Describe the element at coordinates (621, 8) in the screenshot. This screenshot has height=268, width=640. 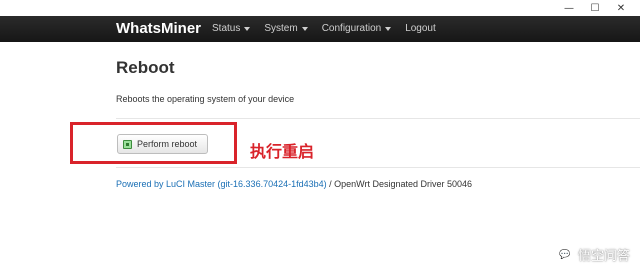
I see `close-icon: ✕` at that location.